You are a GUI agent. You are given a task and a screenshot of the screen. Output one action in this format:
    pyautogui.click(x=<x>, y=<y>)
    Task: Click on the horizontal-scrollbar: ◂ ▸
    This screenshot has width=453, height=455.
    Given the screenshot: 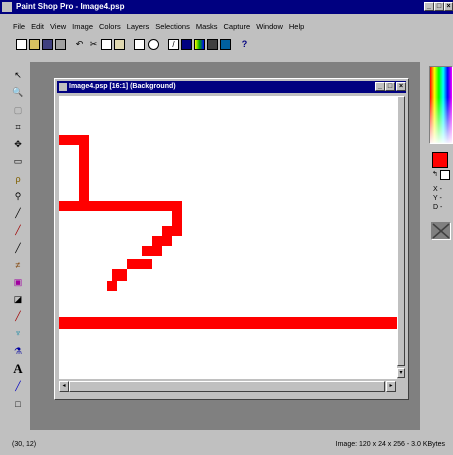 What is the action you would take?
    pyautogui.click(x=228, y=386)
    